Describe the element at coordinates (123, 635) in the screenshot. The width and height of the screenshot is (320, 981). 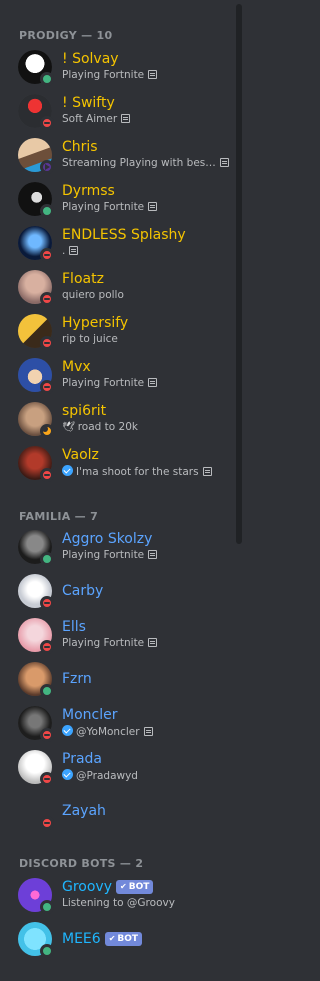
I see `member-ells: Ells Playing Fortnite` at that location.